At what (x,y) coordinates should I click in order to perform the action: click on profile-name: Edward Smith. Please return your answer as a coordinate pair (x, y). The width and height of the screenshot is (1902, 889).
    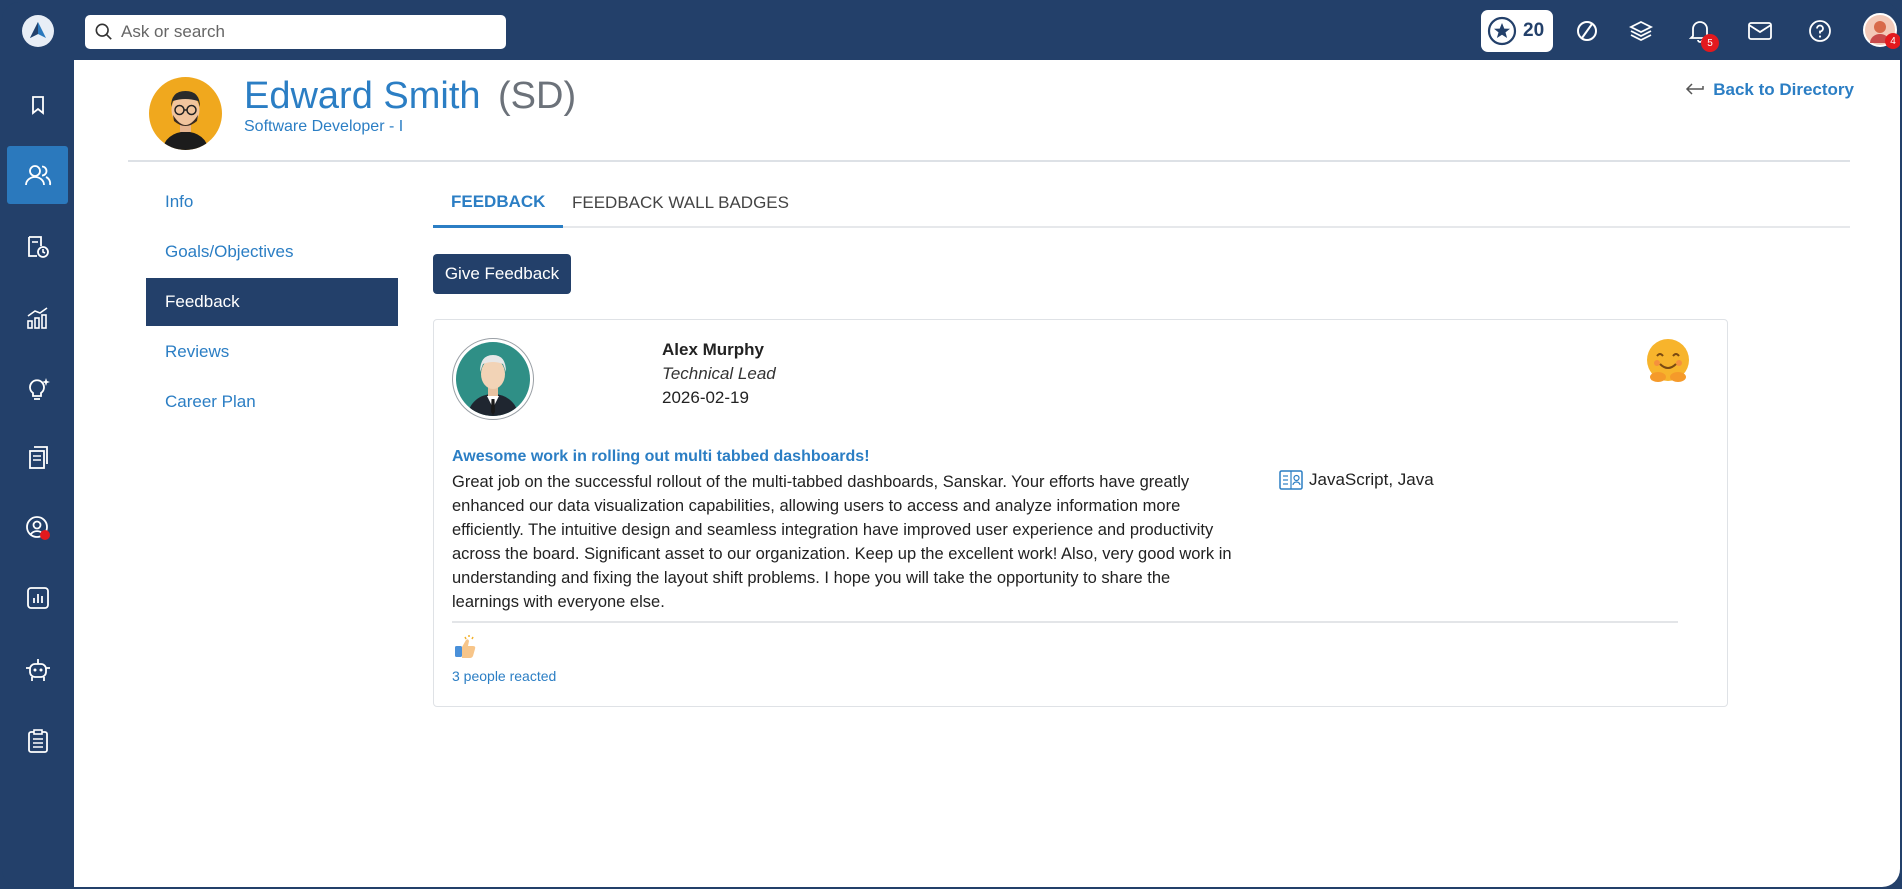
    Looking at the image, I should click on (362, 96).